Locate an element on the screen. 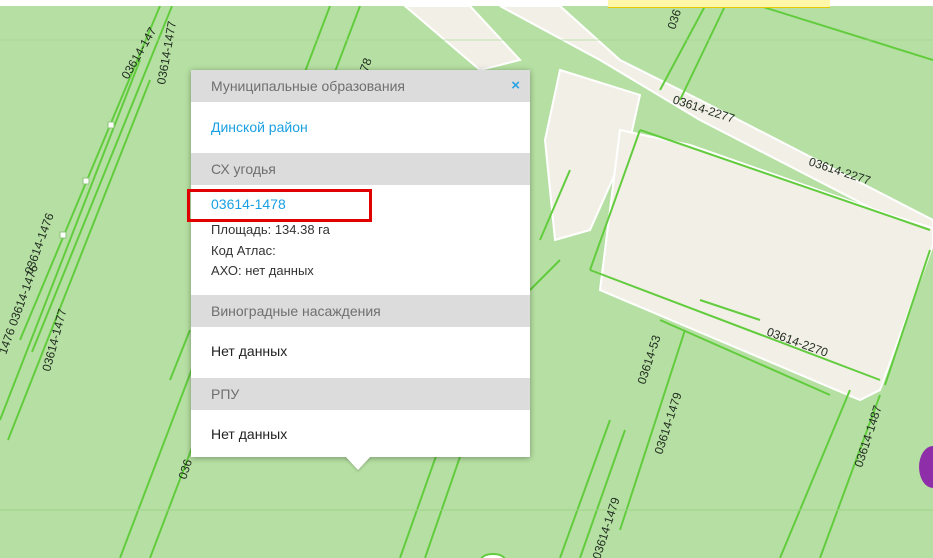  vineyards-value: Нет данных is located at coordinates (249, 351).